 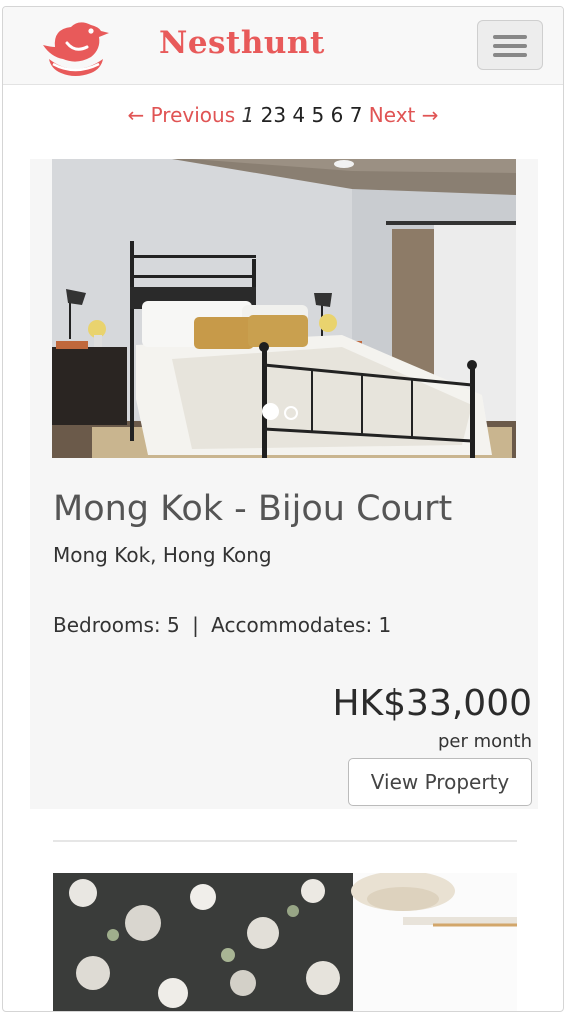 I want to click on previous-page-link: ← Previous, so click(x=181, y=115).